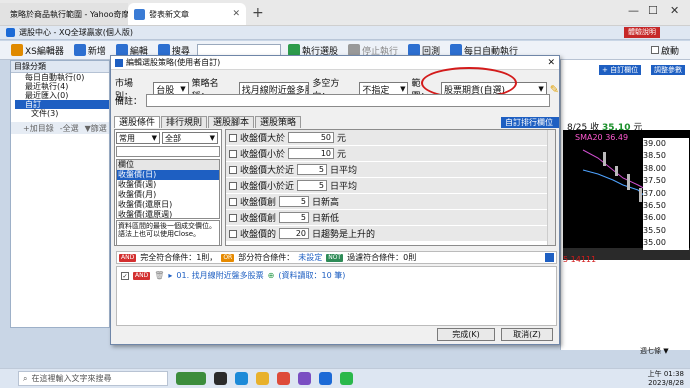 The width and height of the screenshot is (690, 388). Describe the element at coordinates (60, 77) in the screenshot. I see `tree-item-daily: 每日自動執行(0)` at that location.